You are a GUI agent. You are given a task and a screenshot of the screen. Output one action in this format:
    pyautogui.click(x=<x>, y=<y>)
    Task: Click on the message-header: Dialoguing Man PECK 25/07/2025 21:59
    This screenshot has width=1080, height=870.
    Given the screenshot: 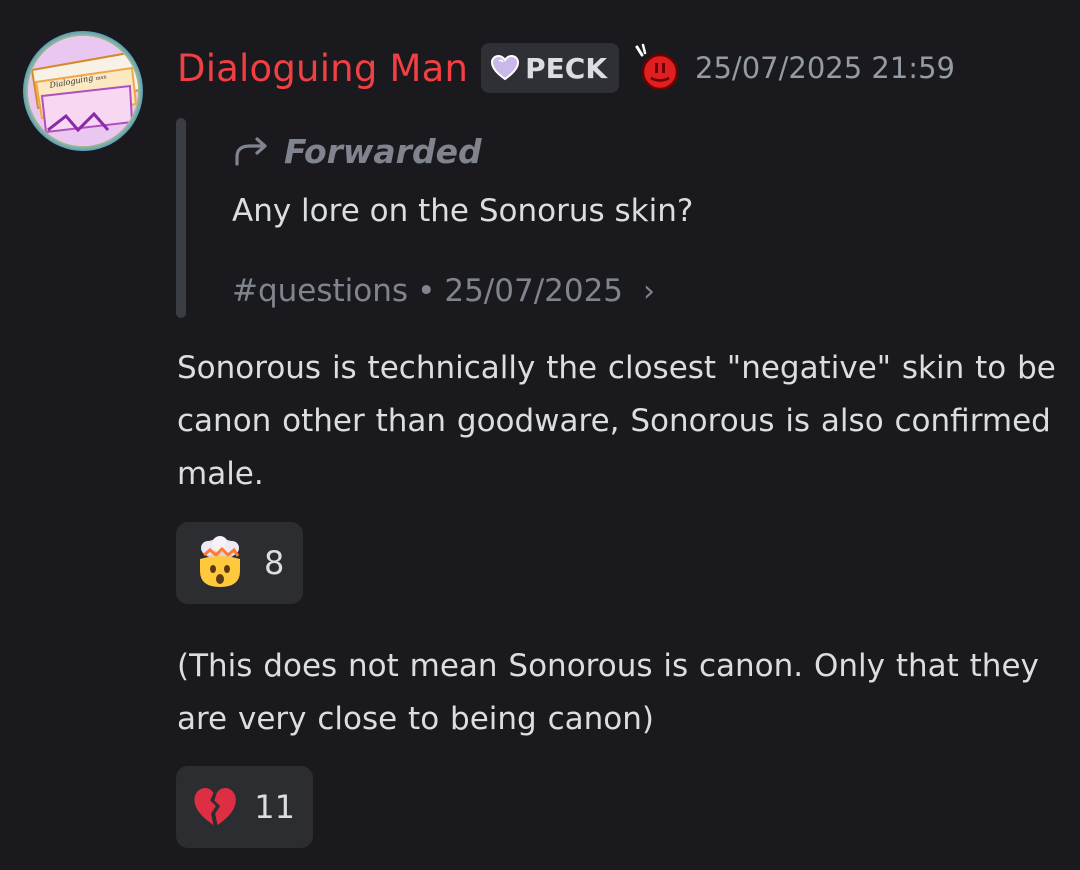 What is the action you would take?
    pyautogui.click(x=566, y=68)
    